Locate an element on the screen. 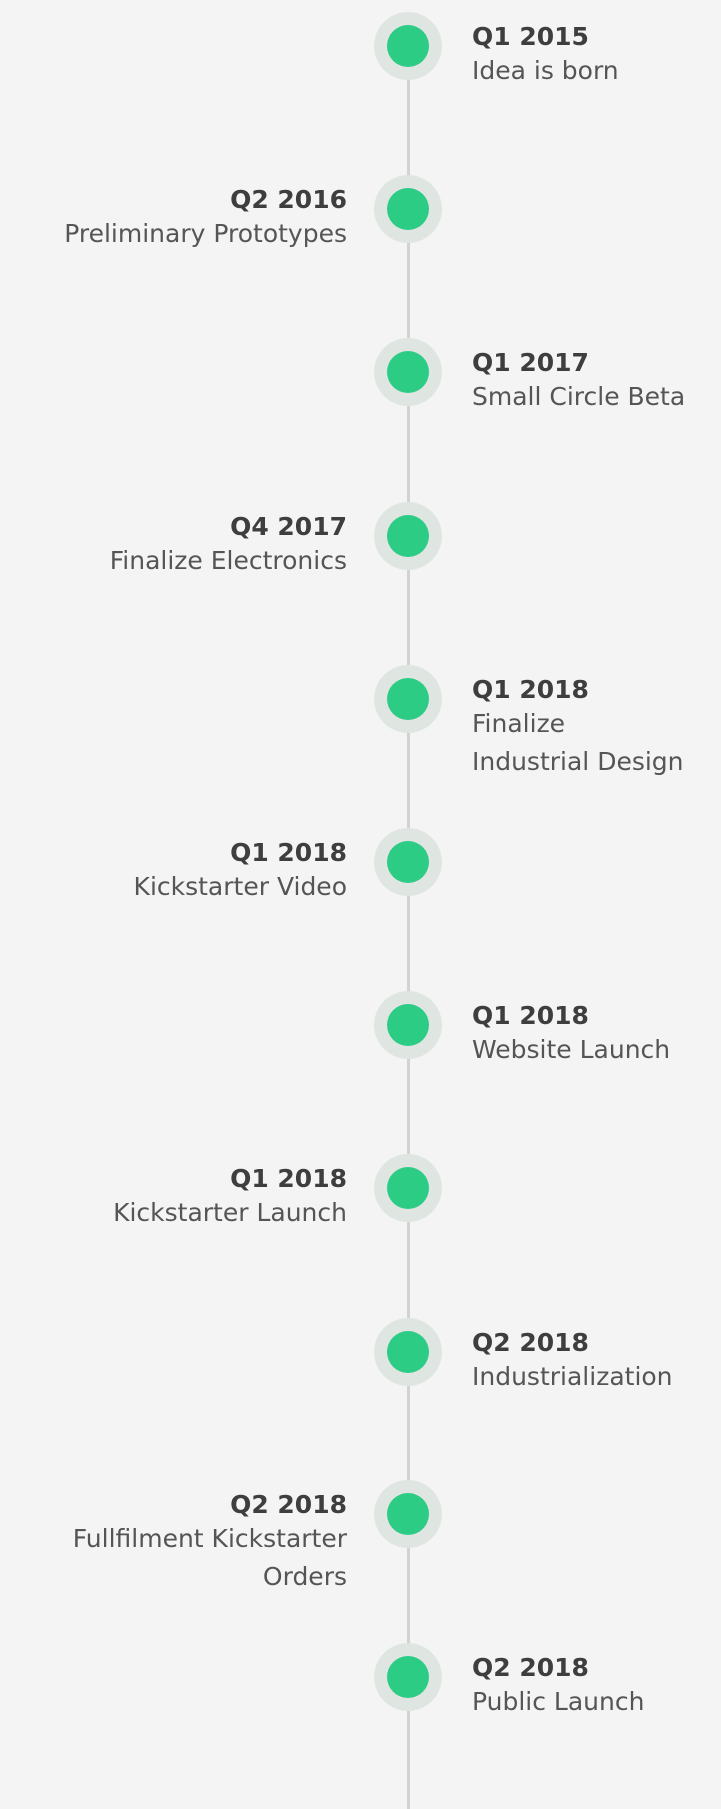 Image resolution: width=721 pixels, height=1809 pixels. event-date: Q1 2015 is located at coordinates (530, 36).